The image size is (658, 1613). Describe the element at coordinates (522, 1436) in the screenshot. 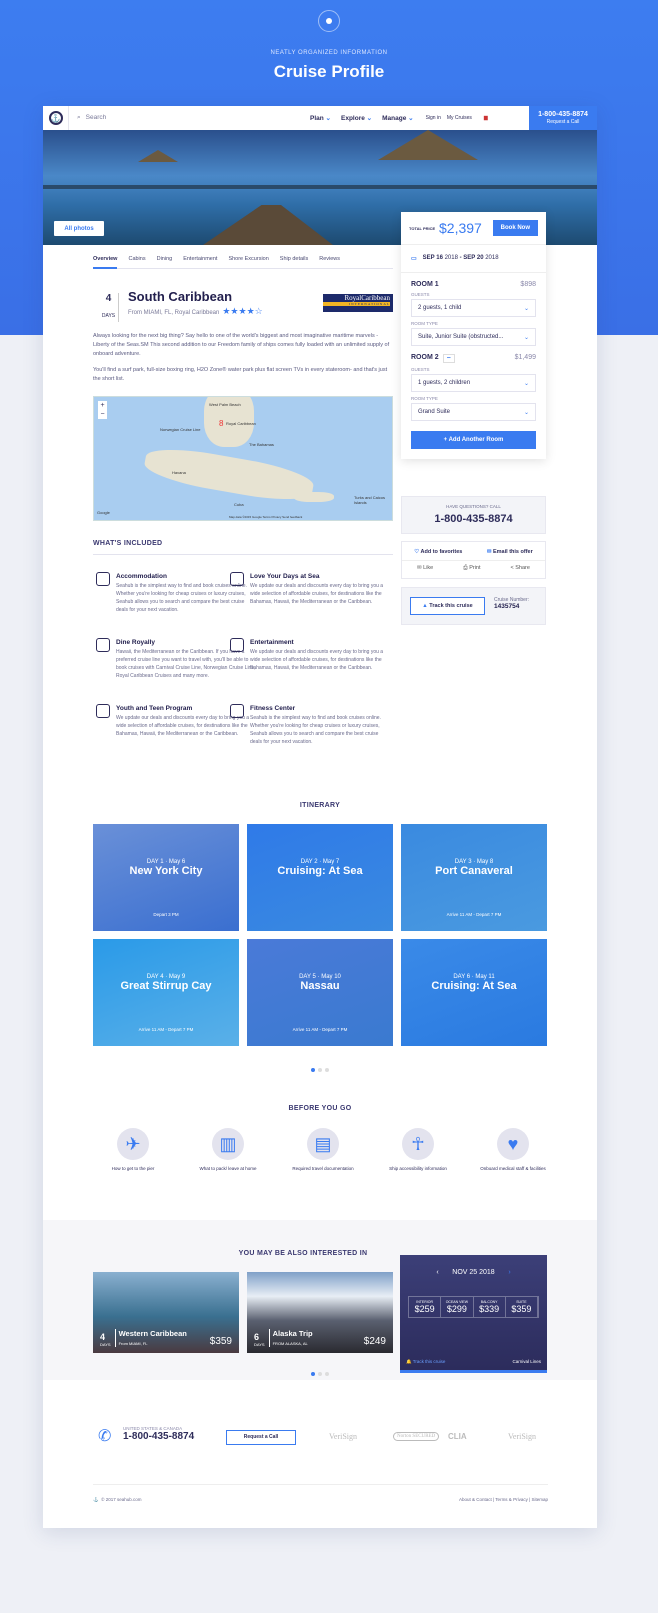

I see `verisign-badge: VeriSign` at that location.